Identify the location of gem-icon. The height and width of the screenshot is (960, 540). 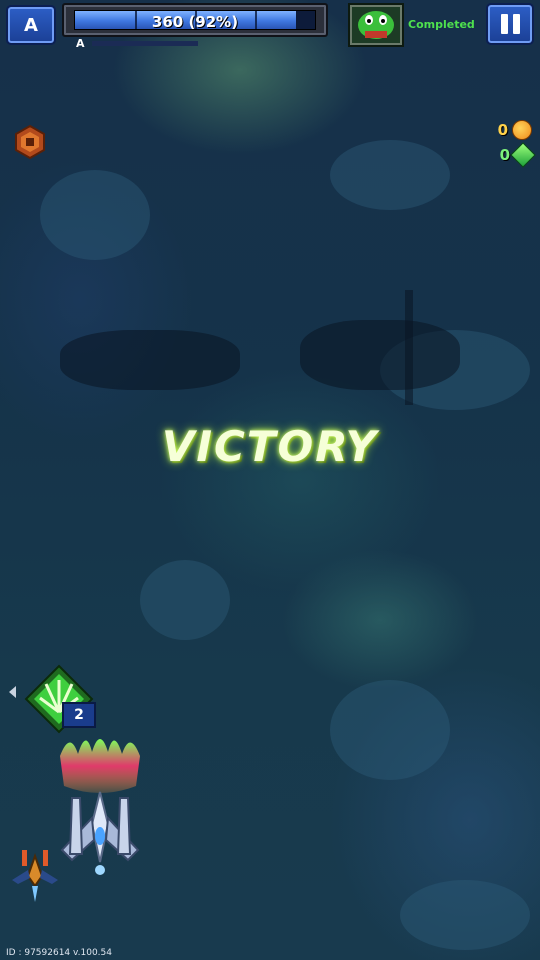
(523, 155).